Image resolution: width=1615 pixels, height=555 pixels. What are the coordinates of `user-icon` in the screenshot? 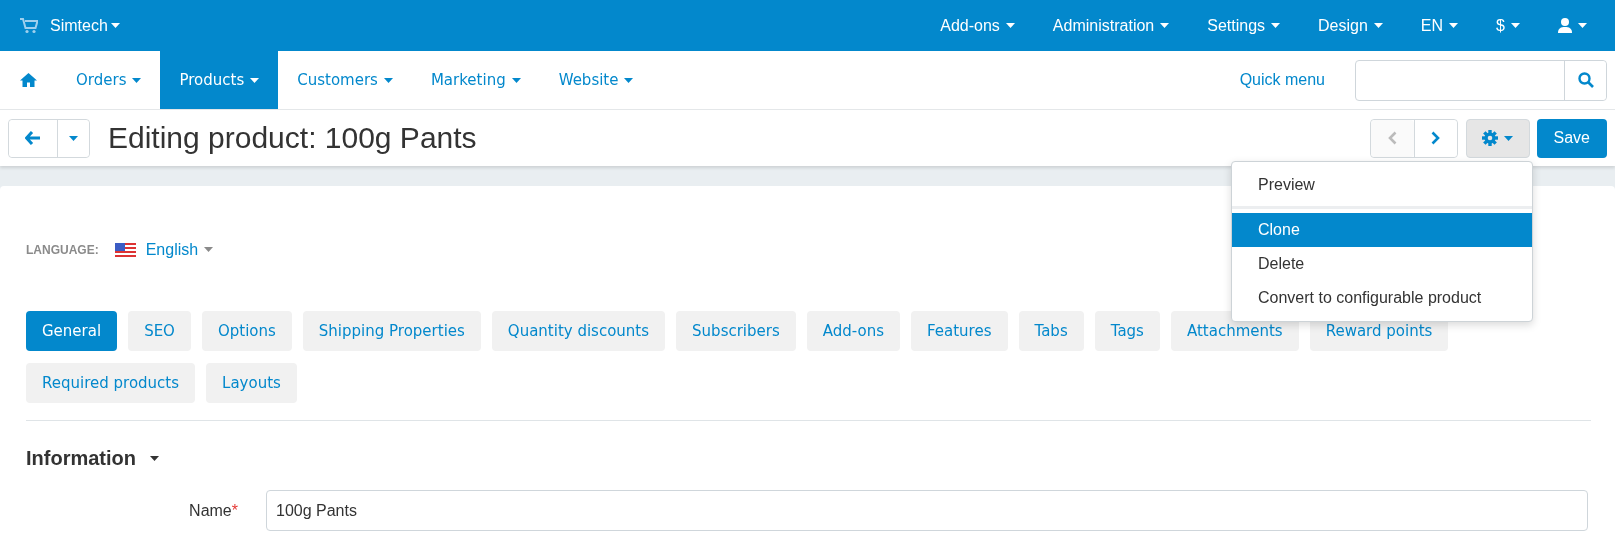 It's located at (1565, 25).